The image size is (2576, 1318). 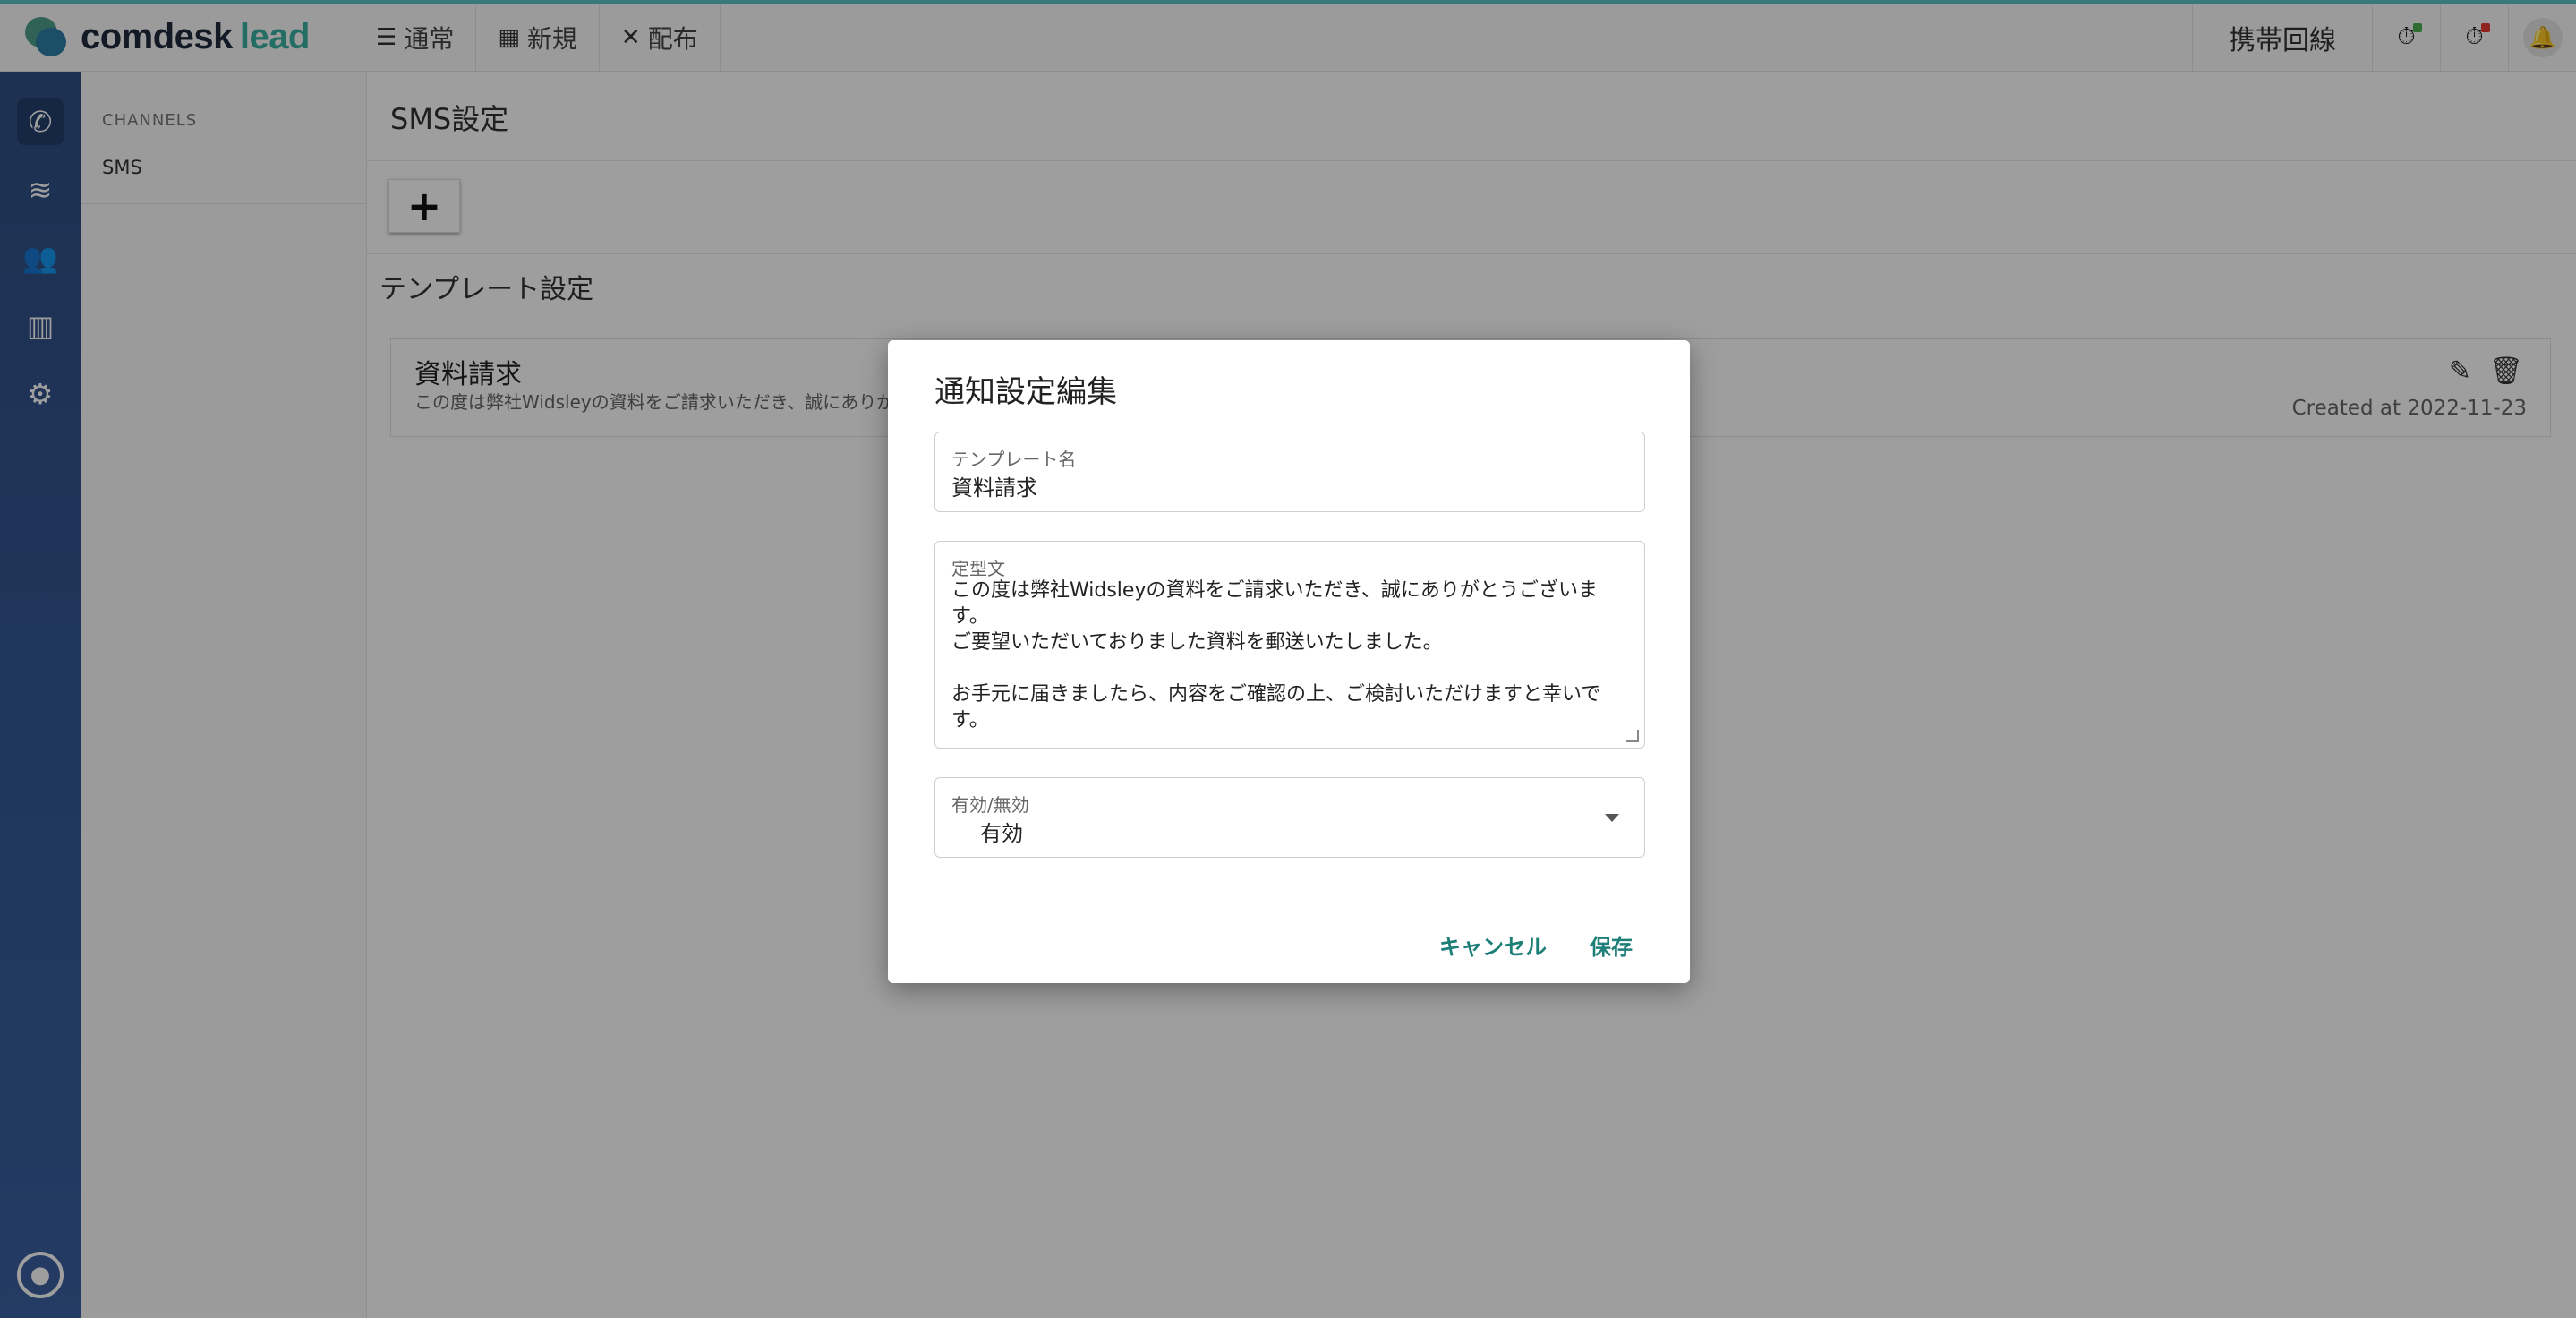 What do you see at coordinates (1611, 945) in the screenshot?
I see `save-button: 保存` at bounding box center [1611, 945].